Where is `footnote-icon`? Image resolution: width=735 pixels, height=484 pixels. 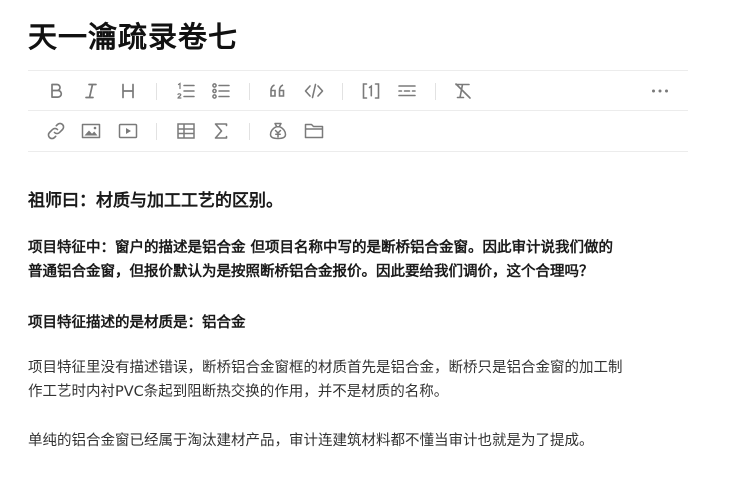
footnote-icon is located at coordinates (371, 91).